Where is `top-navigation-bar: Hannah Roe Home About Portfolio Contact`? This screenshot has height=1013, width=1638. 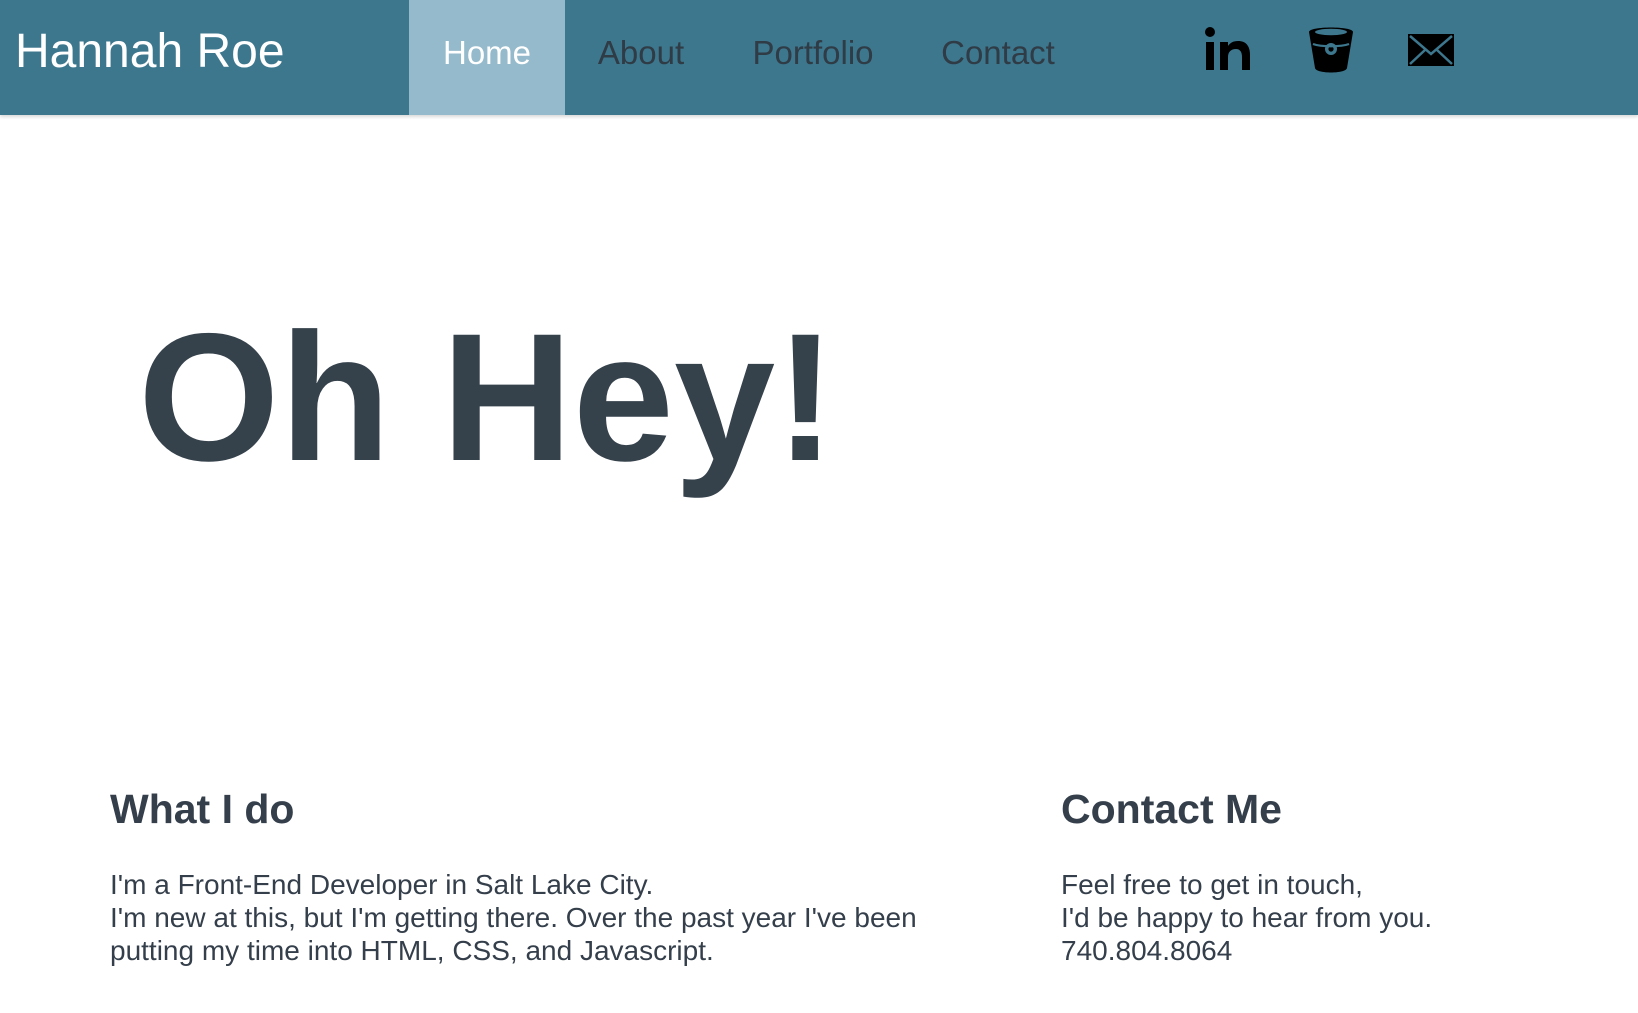
top-navigation-bar: Hannah Roe Home About Portfolio Contact is located at coordinates (819, 57).